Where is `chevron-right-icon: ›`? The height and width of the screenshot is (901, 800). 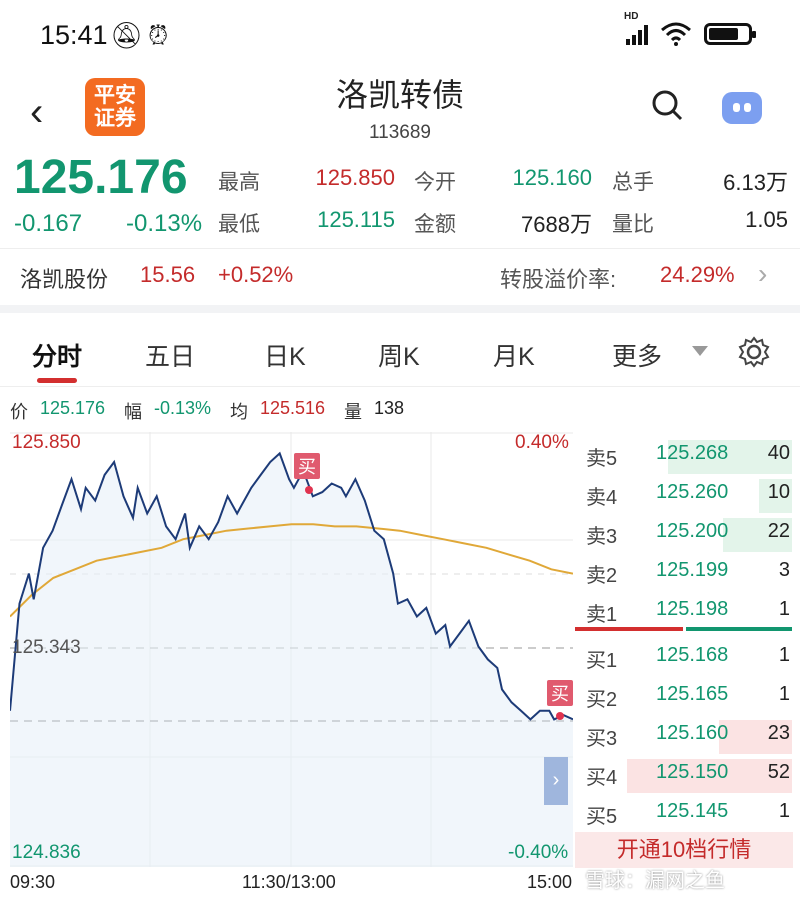 chevron-right-icon: › is located at coordinates (762, 274).